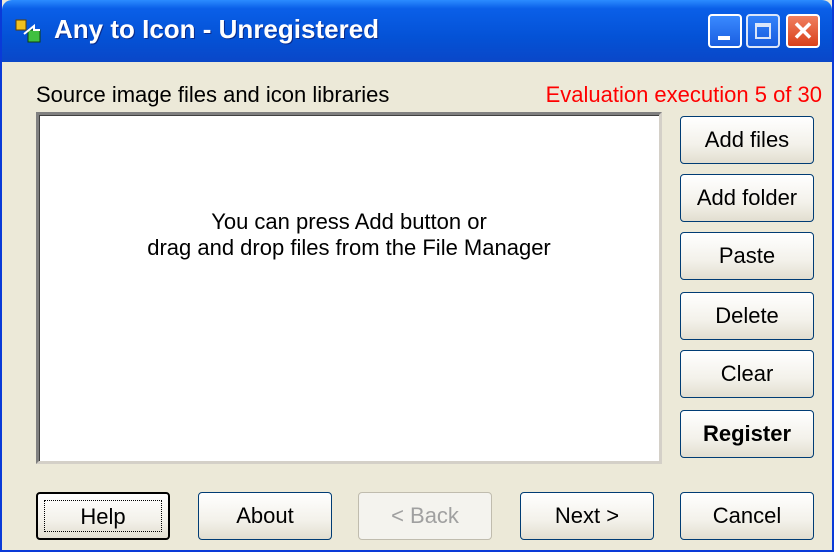  I want to click on close-icon: ✕, so click(803, 31).